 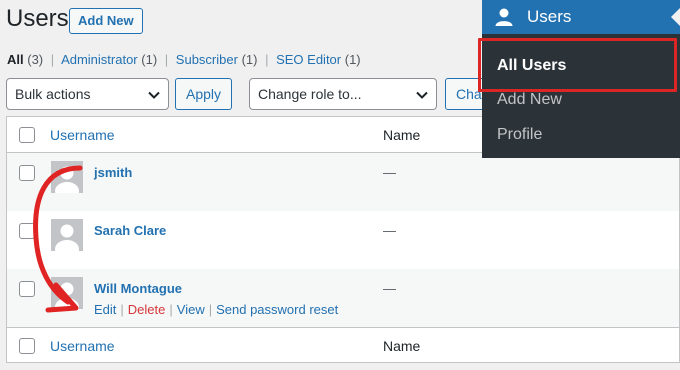 I want to click on add-new-button: Add New, so click(x=106, y=21).